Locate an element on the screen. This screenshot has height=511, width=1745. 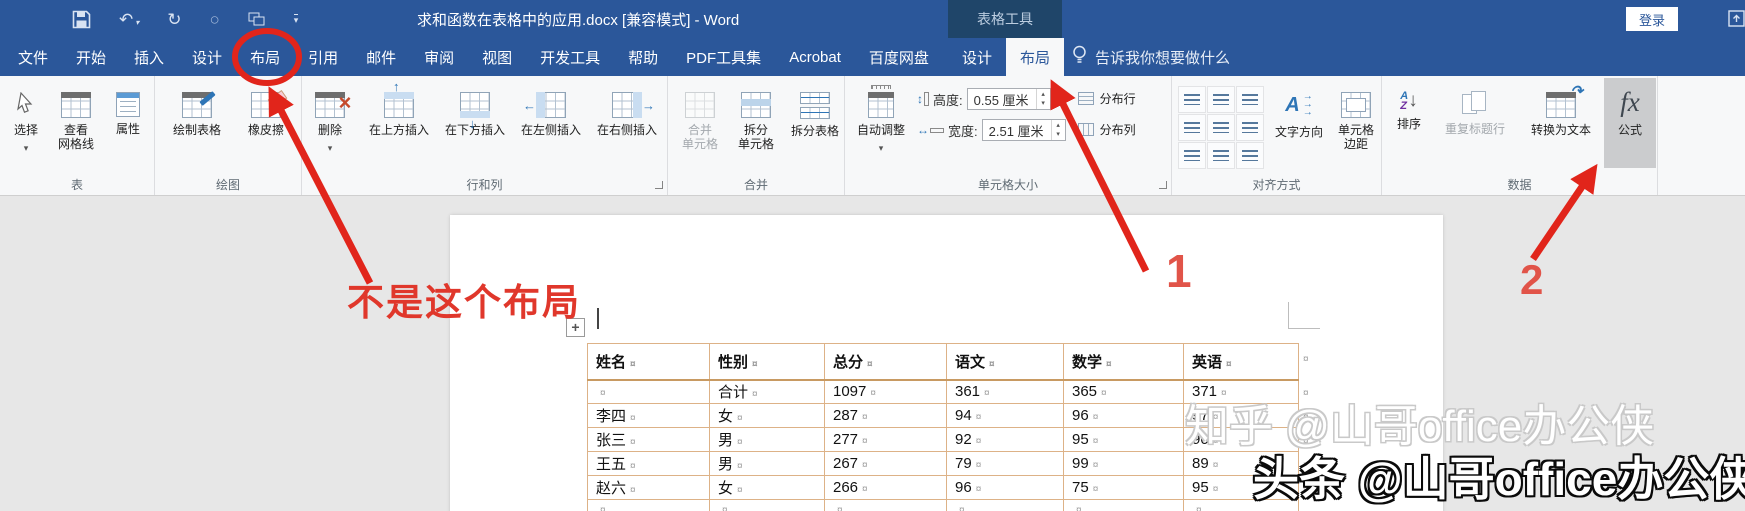
tab-developer: 开发工具 is located at coordinates (570, 57).